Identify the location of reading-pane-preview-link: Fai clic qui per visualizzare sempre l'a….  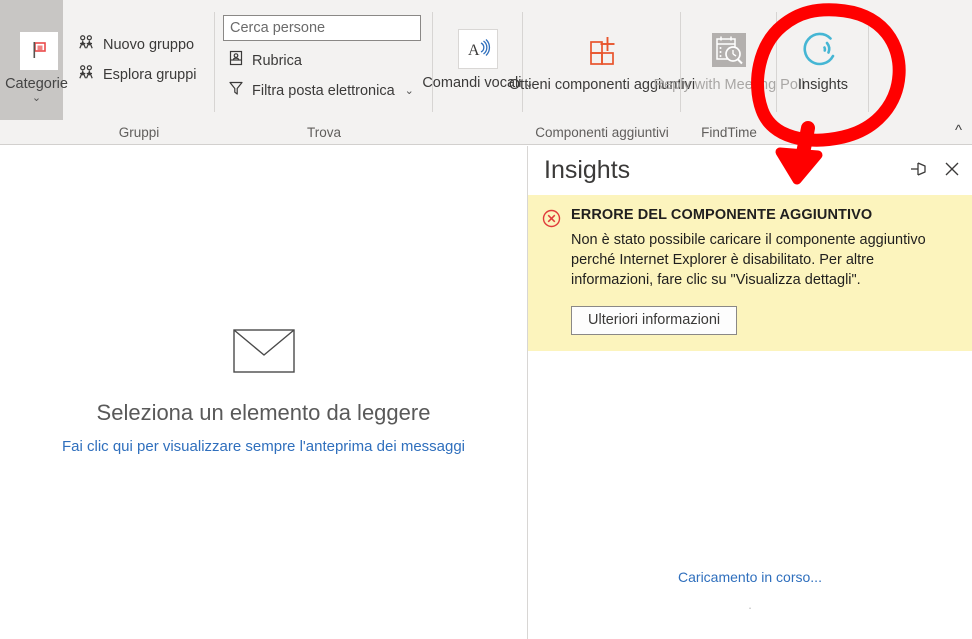
(263, 446).